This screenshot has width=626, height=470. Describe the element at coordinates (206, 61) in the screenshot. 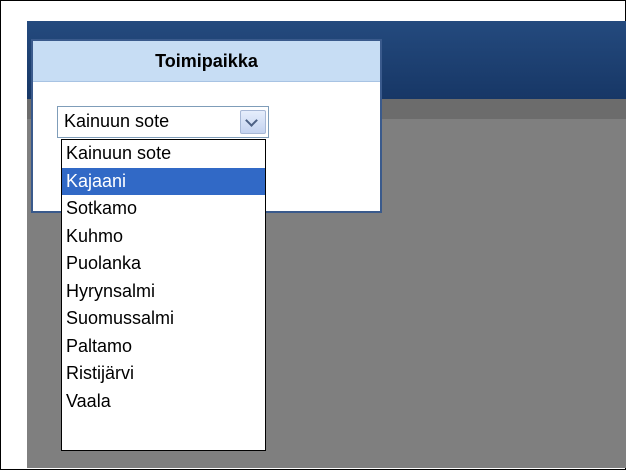

I see `dialog-title: Toimipaikka` at that location.